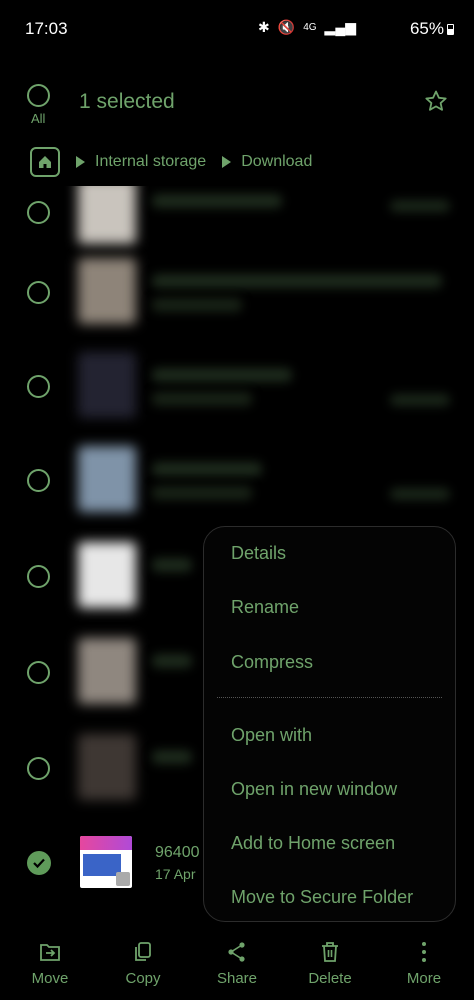 This screenshot has width=474, height=1000. What do you see at coordinates (38, 118) in the screenshot?
I see `select-all-label: All` at bounding box center [38, 118].